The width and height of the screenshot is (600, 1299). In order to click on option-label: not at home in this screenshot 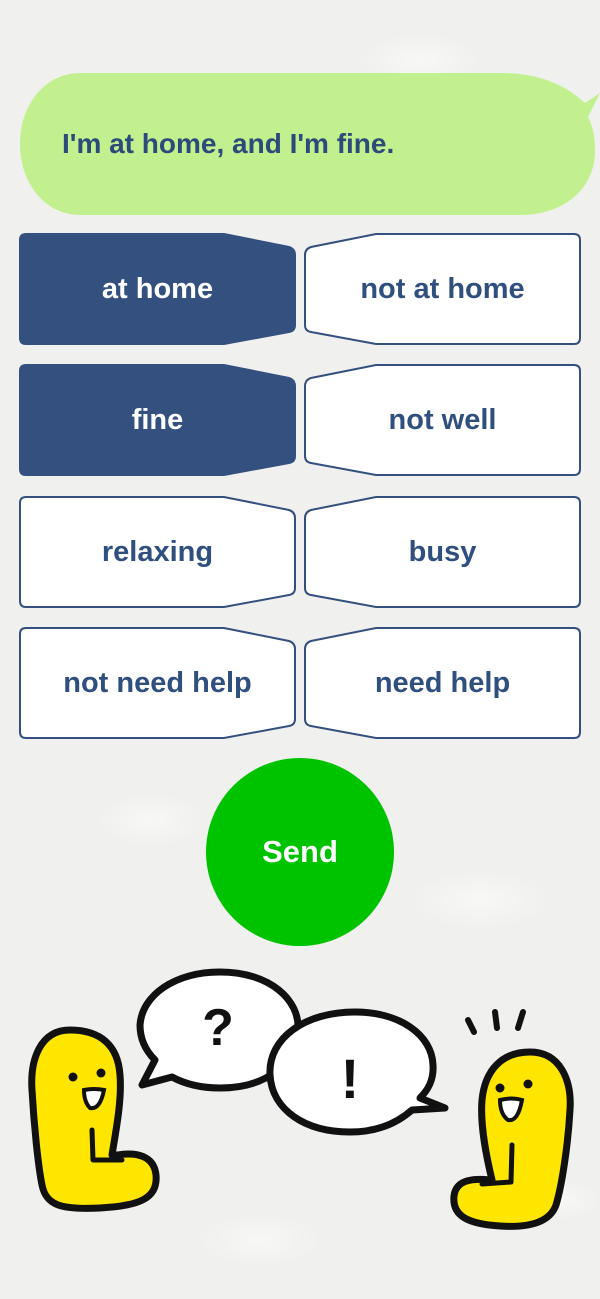, I will do `click(442, 288)`.